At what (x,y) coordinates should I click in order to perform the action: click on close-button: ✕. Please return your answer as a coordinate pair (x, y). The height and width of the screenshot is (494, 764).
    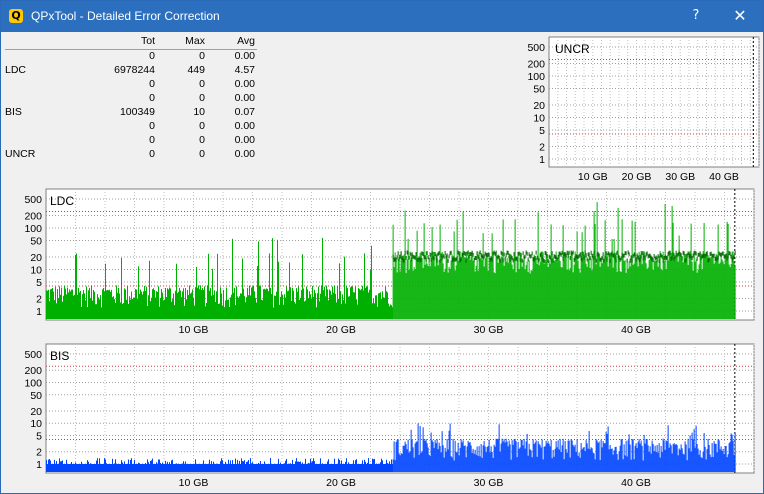
    Looking at the image, I should click on (740, 16).